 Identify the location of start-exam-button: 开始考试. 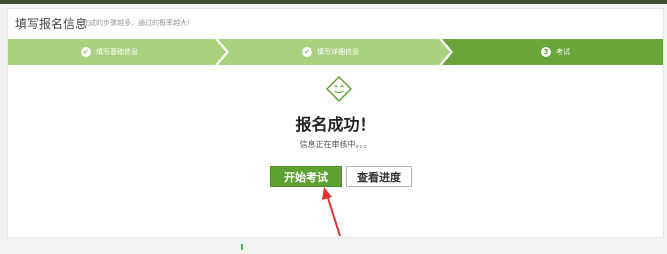
(306, 176).